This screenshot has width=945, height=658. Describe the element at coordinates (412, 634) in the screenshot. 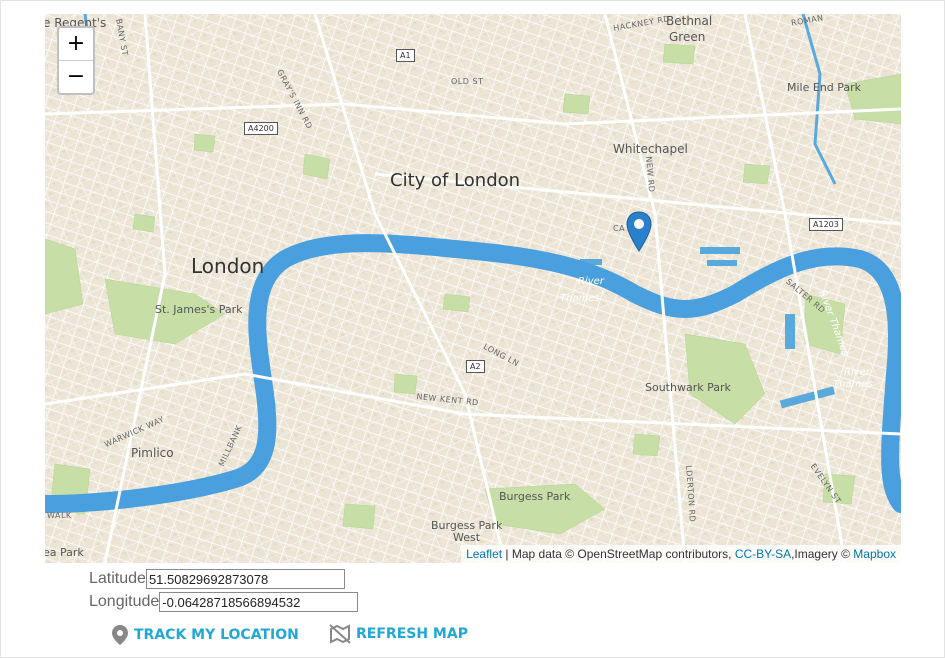

I see `refresh-map-label: REFRESH MAP` at that location.